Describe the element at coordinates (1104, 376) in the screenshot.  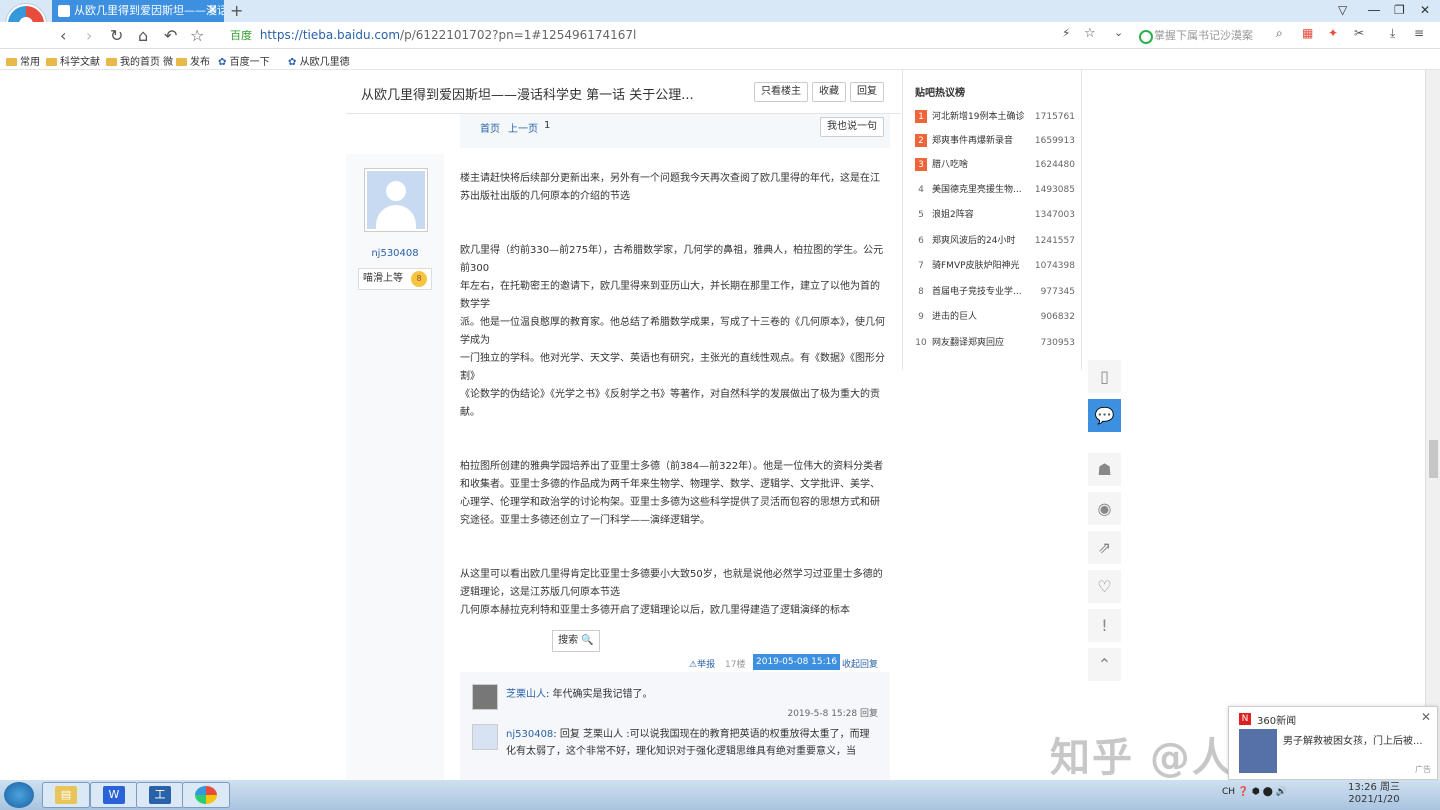
I see `phone-icon: ▯` at that location.